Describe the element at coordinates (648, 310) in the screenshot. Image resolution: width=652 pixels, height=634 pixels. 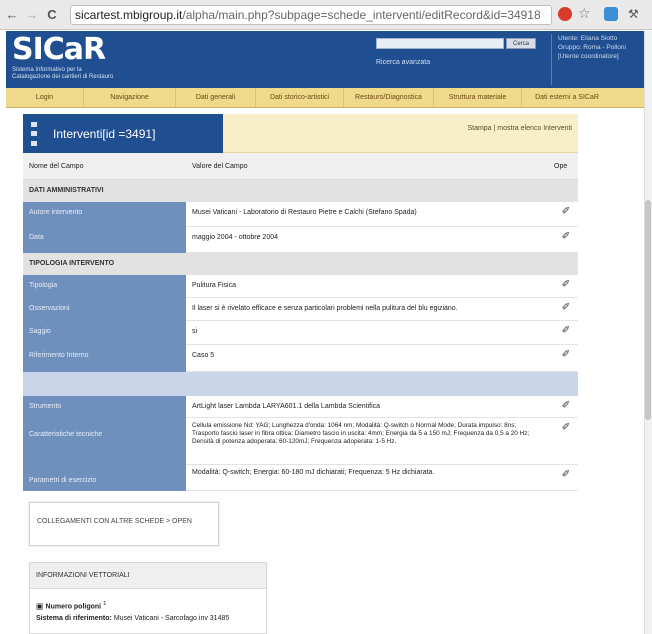
I see `scrollbar-thumb` at that location.